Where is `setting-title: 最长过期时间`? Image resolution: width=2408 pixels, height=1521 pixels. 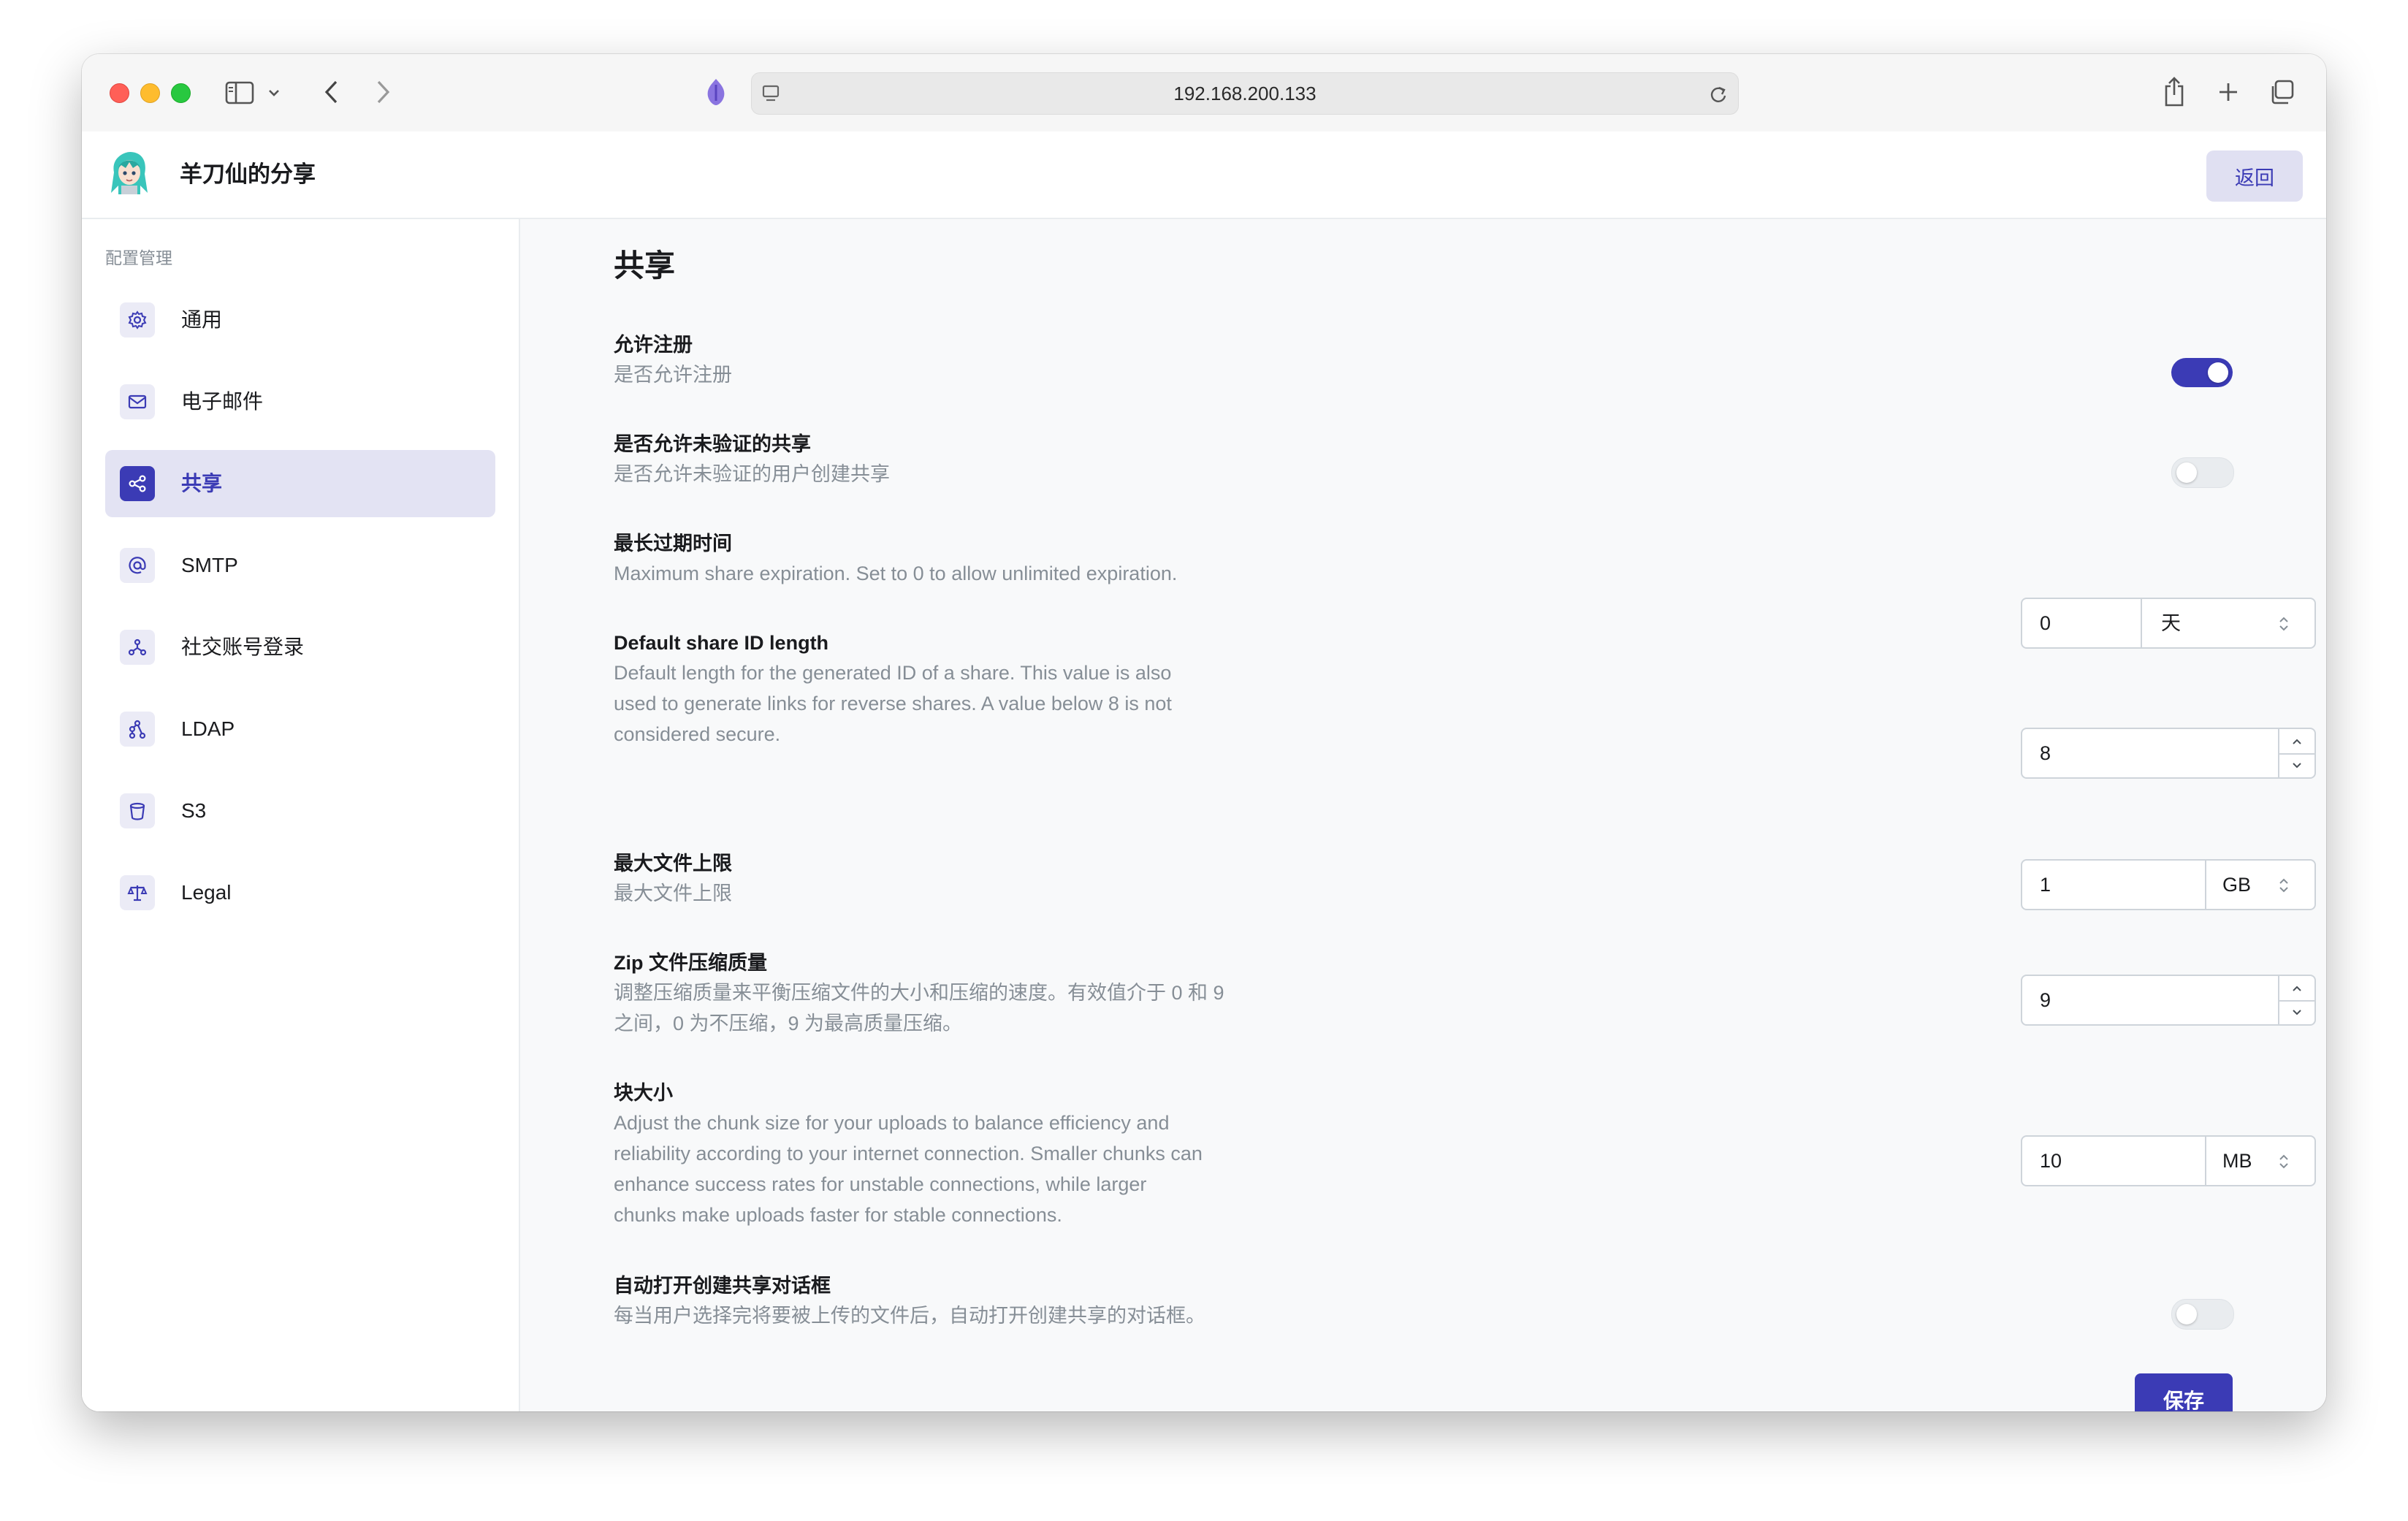
setting-title: 最长过期时间 is located at coordinates (673, 543).